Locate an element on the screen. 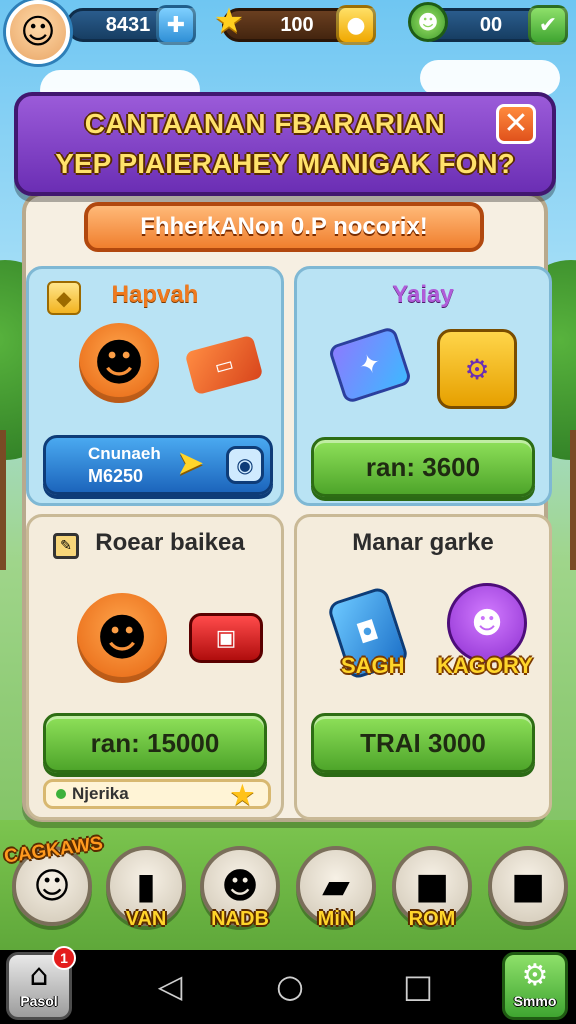 The width and height of the screenshot is (576, 1024). button-label-line1: Cnunaeh is located at coordinates (124, 453).